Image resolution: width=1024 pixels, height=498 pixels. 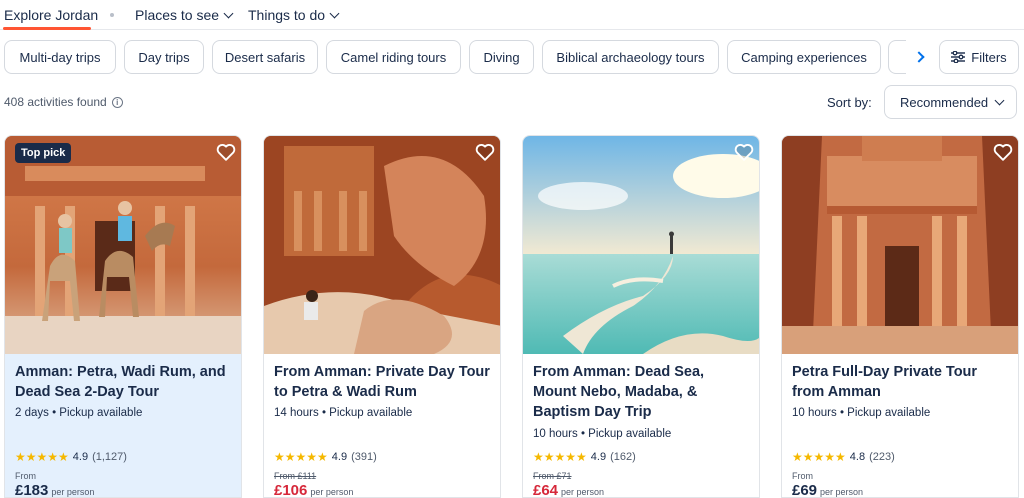 I want to click on filters-button: Filters, so click(x=979, y=57).